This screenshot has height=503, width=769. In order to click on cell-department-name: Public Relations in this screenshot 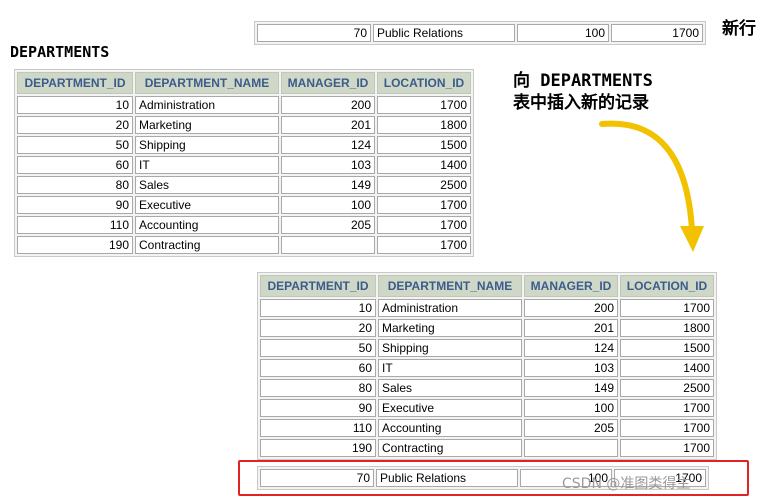, I will do `click(444, 33)`.